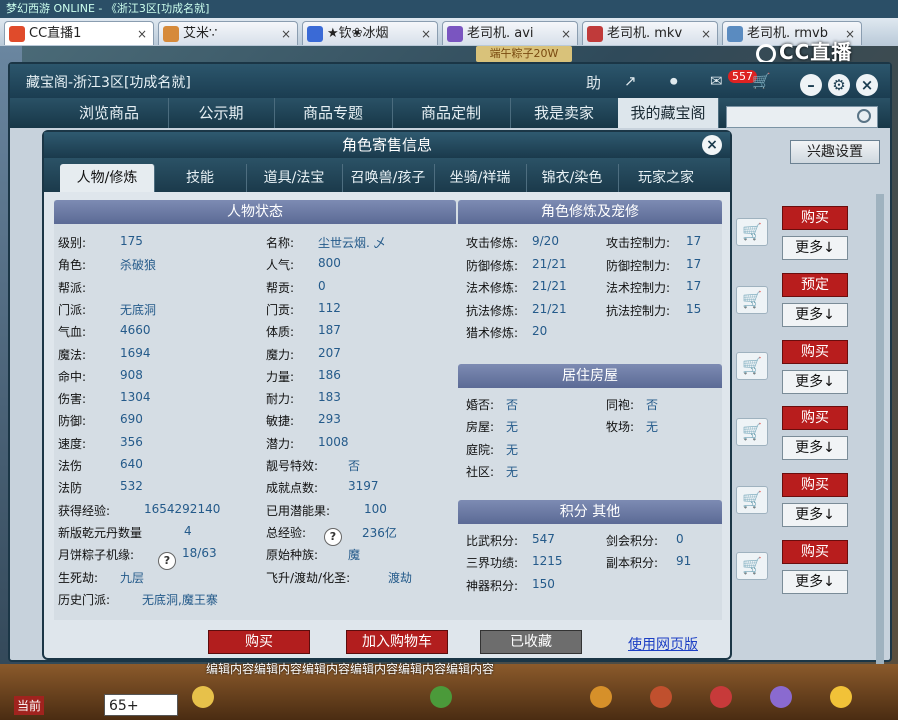 The height and width of the screenshot is (720, 898). Describe the element at coordinates (531, 642) in the screenshot. I see `favorited-button: 已收藏` at that location.